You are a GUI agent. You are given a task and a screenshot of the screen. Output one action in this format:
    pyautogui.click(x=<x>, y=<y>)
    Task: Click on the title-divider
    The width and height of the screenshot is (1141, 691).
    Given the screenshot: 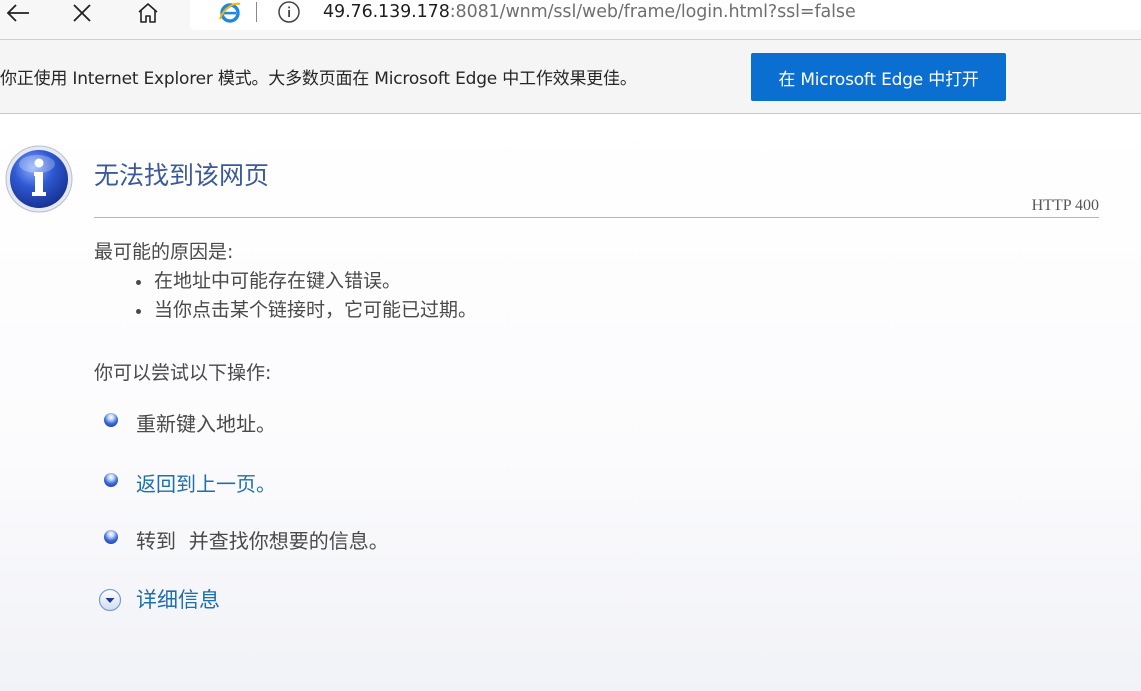 What is the action you would take?
    pyautogui.click(x=596, y=217)
    